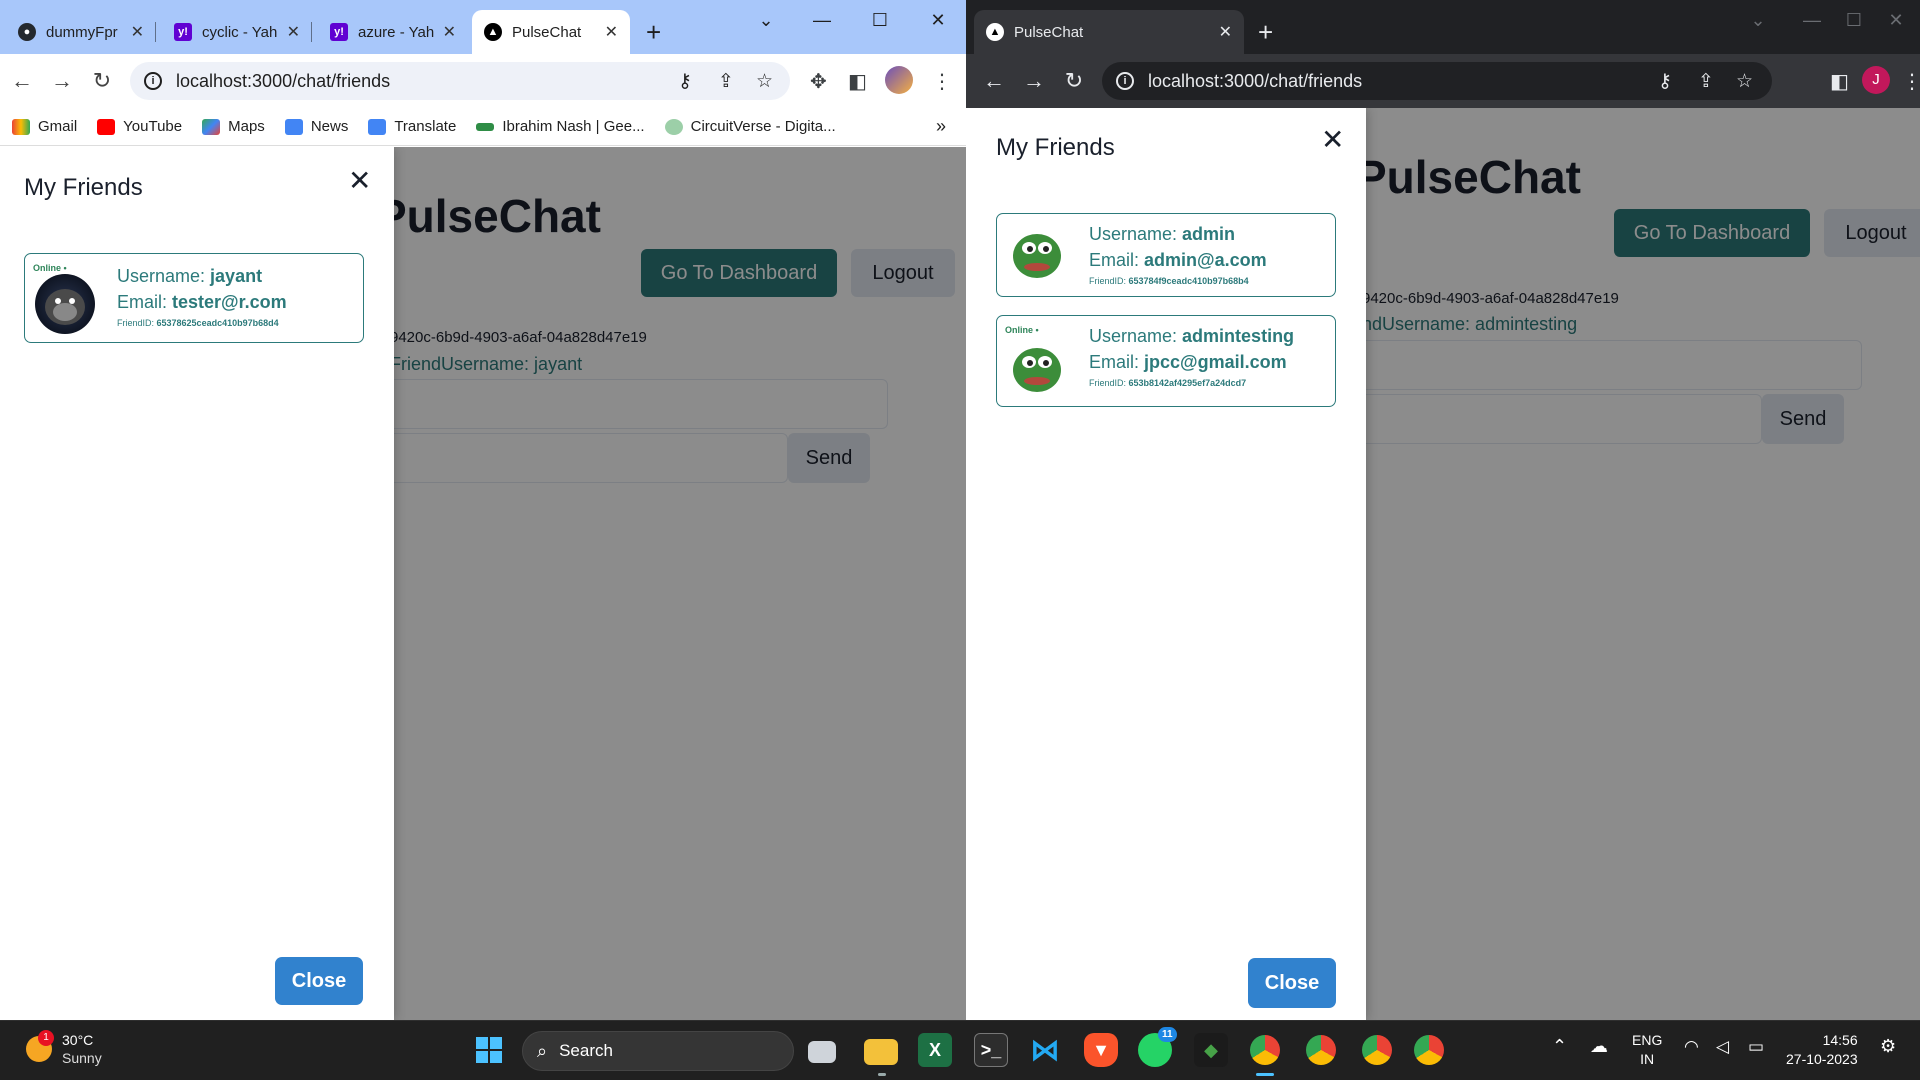 This screenshot has width=1920, height=1080. Describe the element at coordinates (233, 126) in the screenshot. I see `bookmark-maps: Maps` at that location.